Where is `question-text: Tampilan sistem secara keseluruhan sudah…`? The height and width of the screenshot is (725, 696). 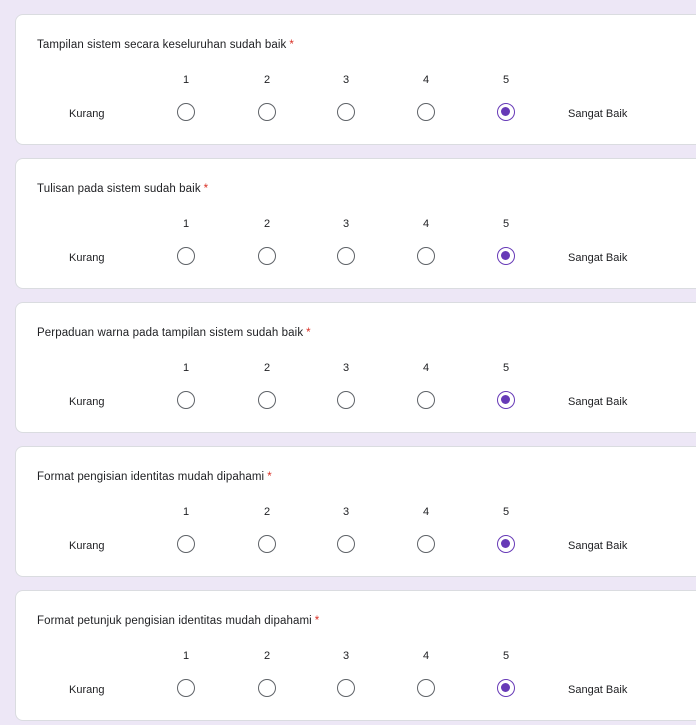
question-text: Tampilan sistem secara keseluruhan sudah… is located at coordinates (162, 45).